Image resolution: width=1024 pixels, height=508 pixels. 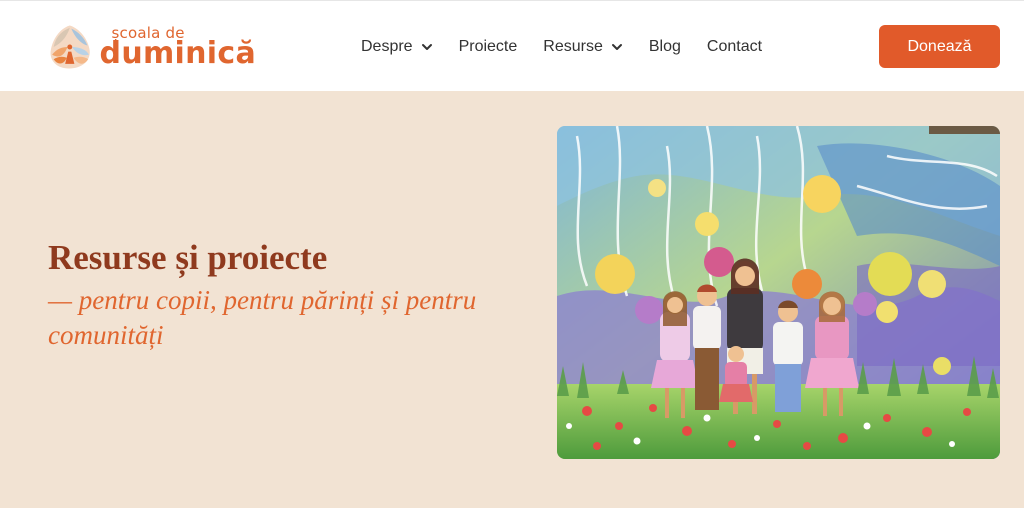 I want to click on nav-item-contact: Contact, so click(x=734, y=47).